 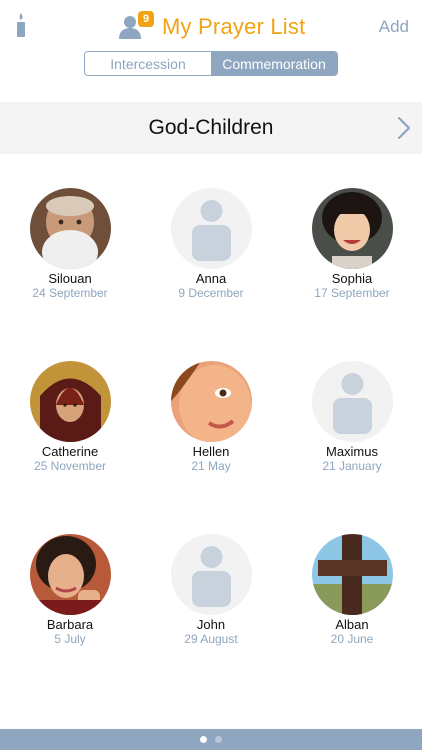 I want to click on person-cell: Catherine 25 November, so click(x=70, y=421).